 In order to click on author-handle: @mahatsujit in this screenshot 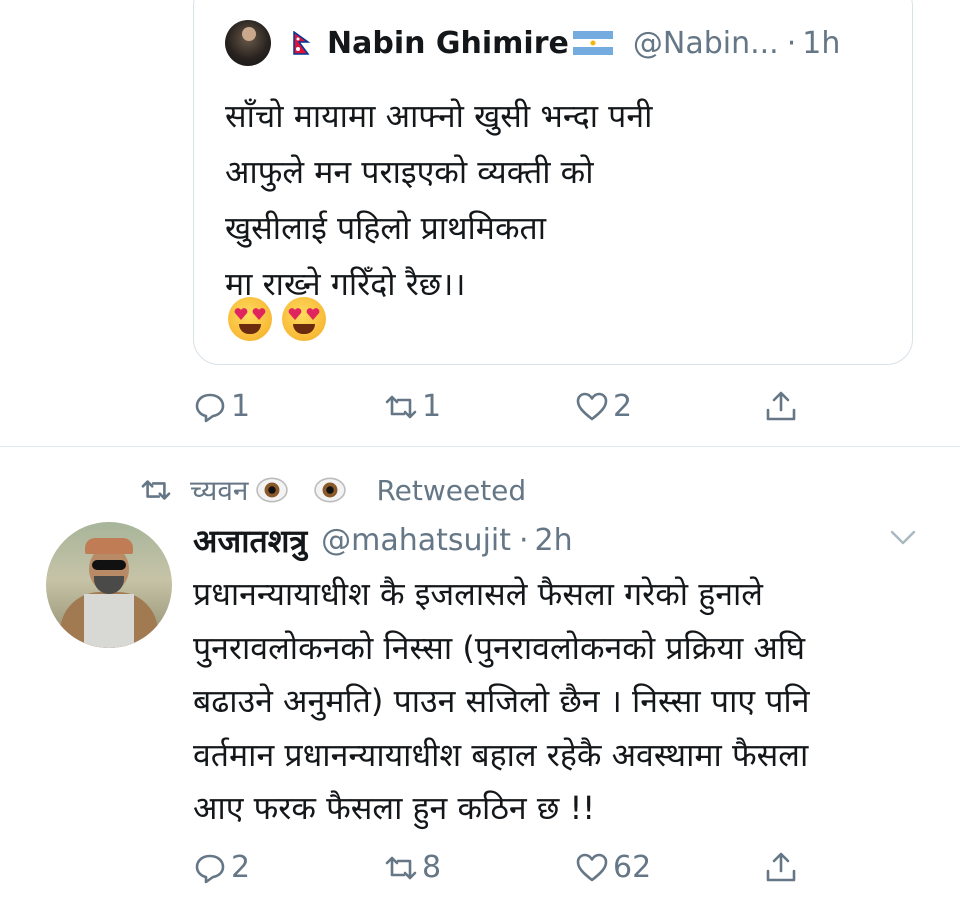, I will do `click(416, 540)`.